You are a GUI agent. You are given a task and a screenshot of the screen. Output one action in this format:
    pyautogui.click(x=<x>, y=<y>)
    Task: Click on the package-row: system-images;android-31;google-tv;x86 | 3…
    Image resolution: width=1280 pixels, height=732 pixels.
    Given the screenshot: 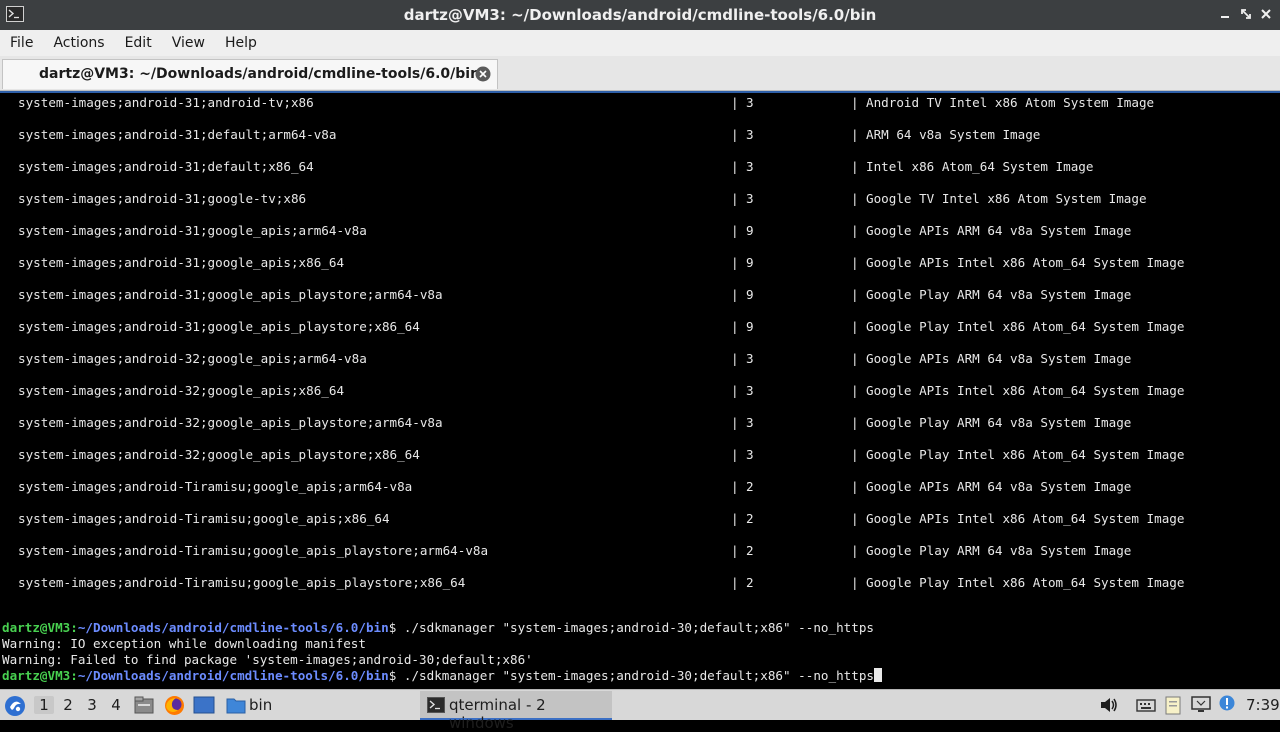 What is the action you would take?
    pyautogui.click(x=640, y=199)
    